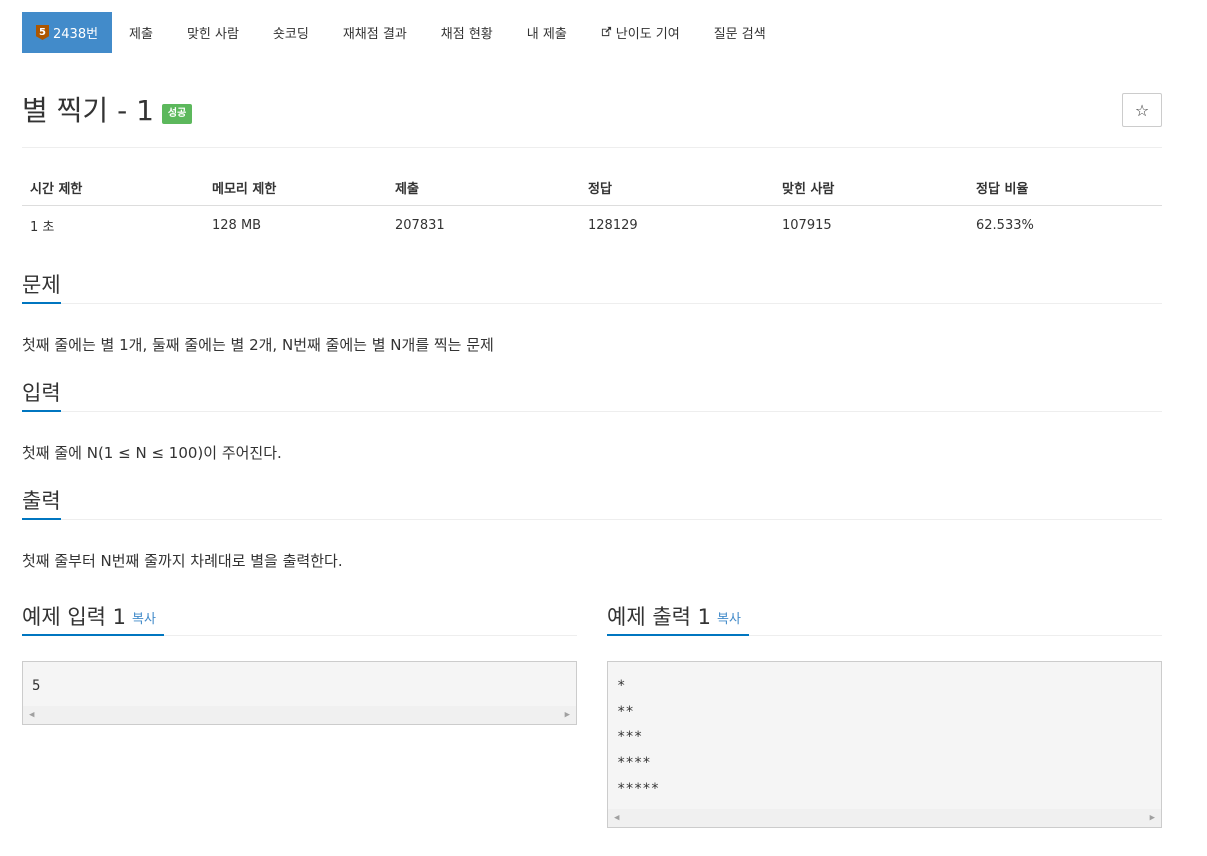 The image size is (1207, 856). What do you see at coordinates (659, 617) in the screenshot?
I see `sample-output-title-text: 예제 출력 1` at bounding box center [659, 617].